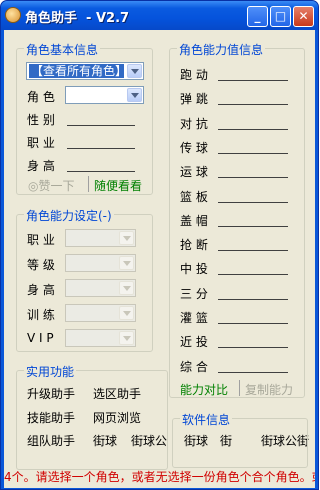 This screenshot has height=490, width=320. Describe the element at coordinates (40, 338) in the screenshot. I see `settings-vip-label: V I P` at that location.